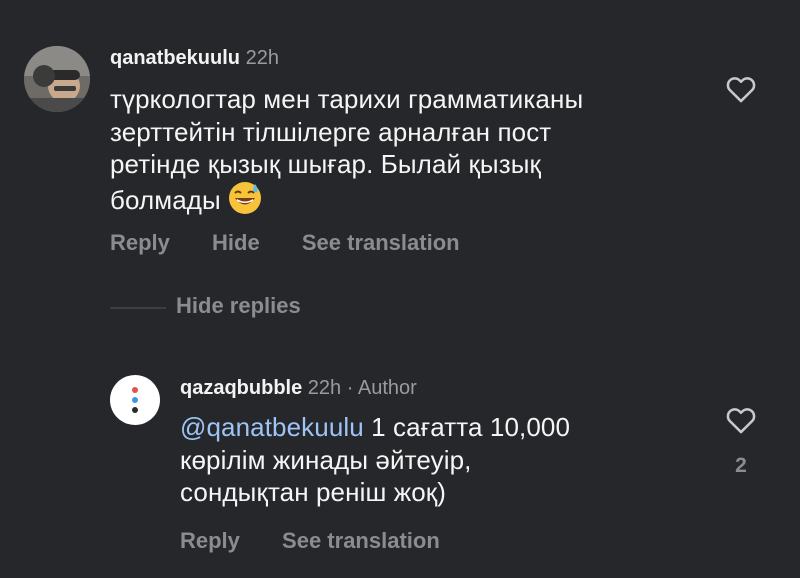 The image size is (800, 578). I want to click on comment-header: qanatbekuulu 22h, so click(194, 58).